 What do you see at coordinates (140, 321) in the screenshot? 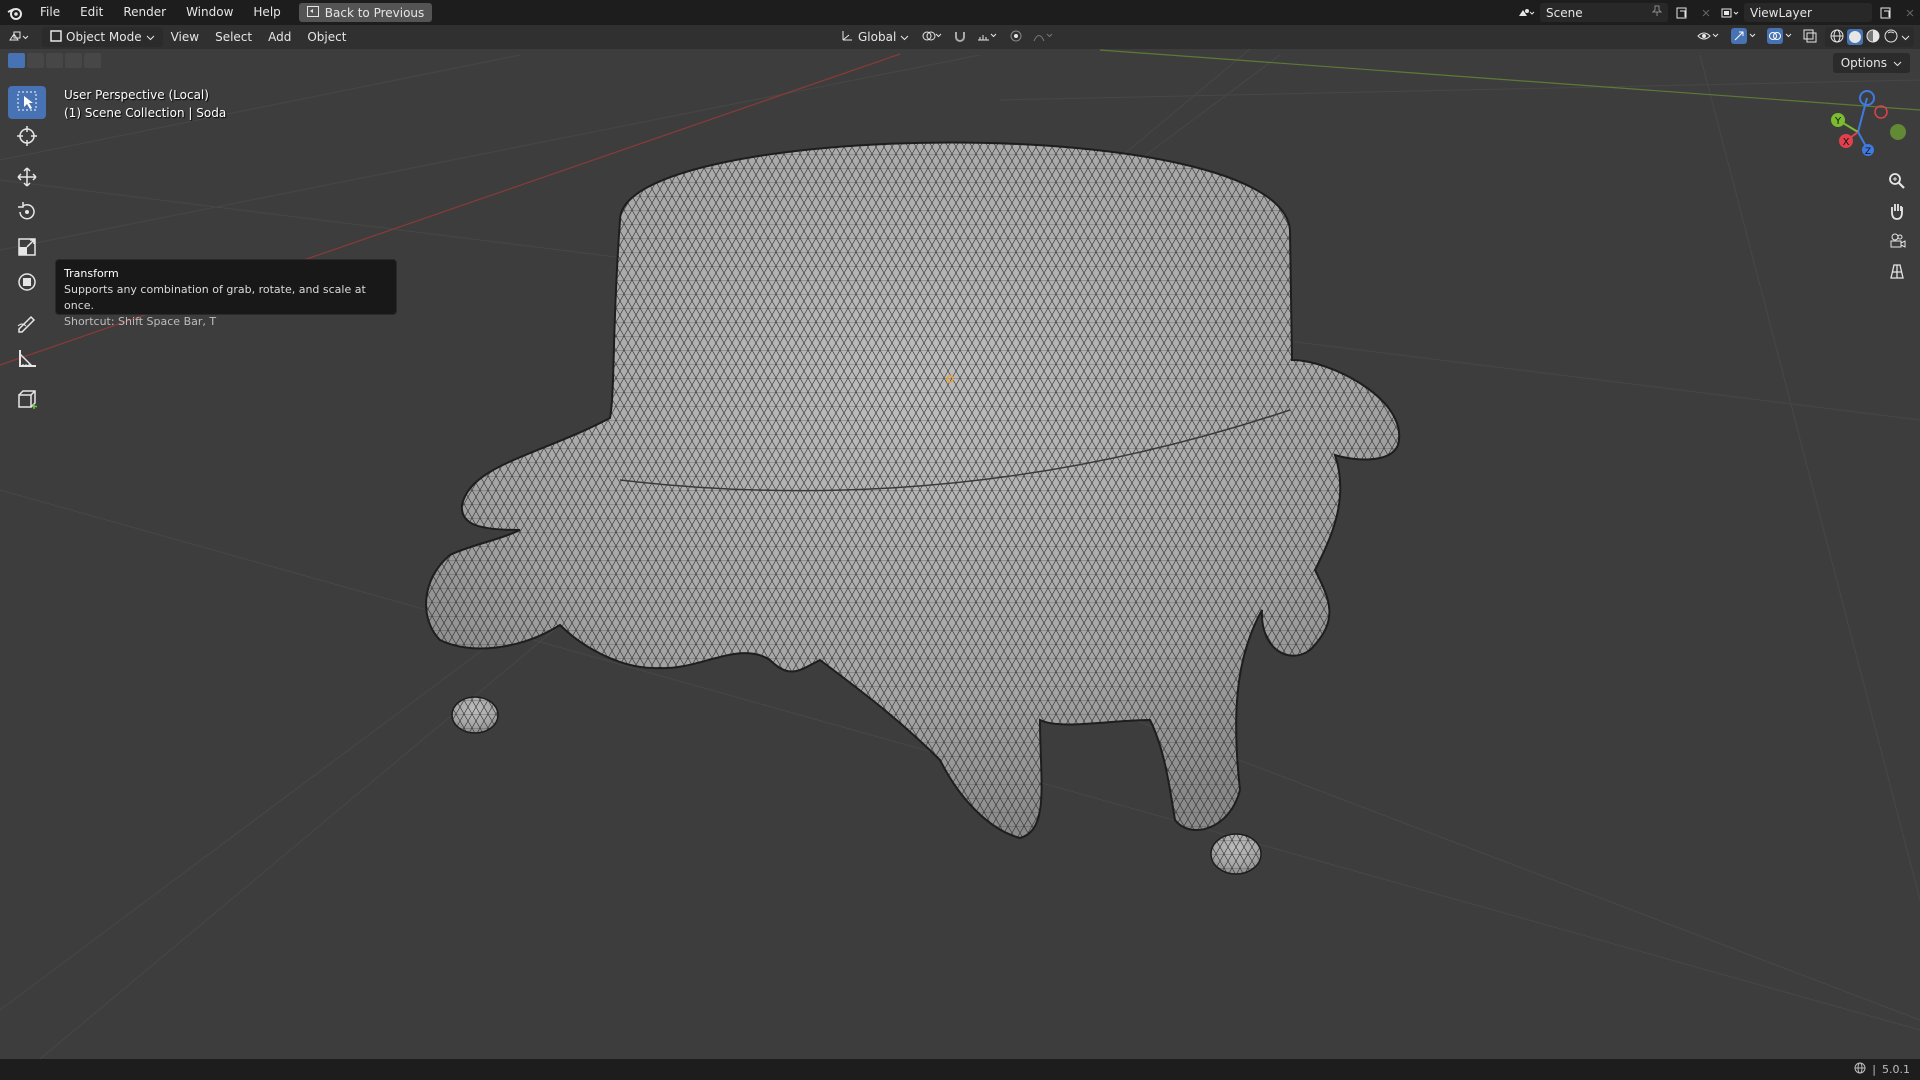
I see `tooltip-shortcut: Shortcut: Shift Space Bar, T` at bounding box center [140, 321].